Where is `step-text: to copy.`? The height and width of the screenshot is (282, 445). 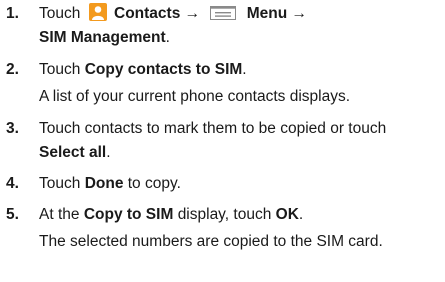
step-text: to copy. is located at coordinates (154, 183).